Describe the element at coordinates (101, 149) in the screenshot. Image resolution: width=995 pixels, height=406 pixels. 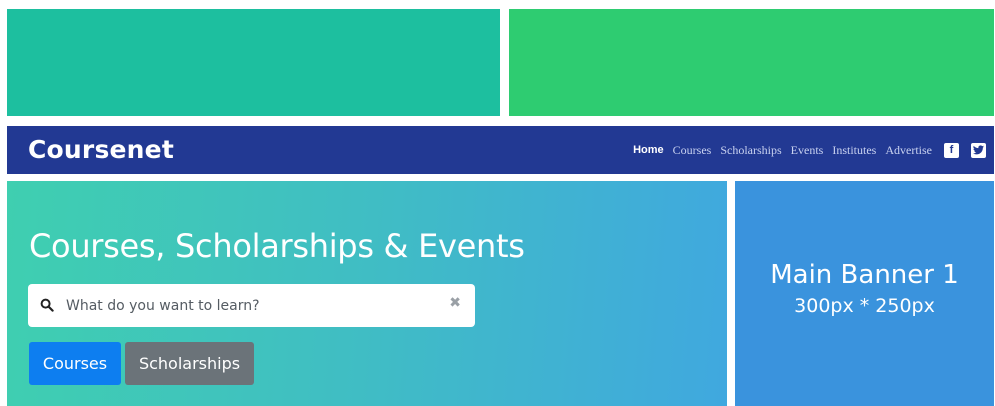
I see `brand-logo: Coursenet` at that location.